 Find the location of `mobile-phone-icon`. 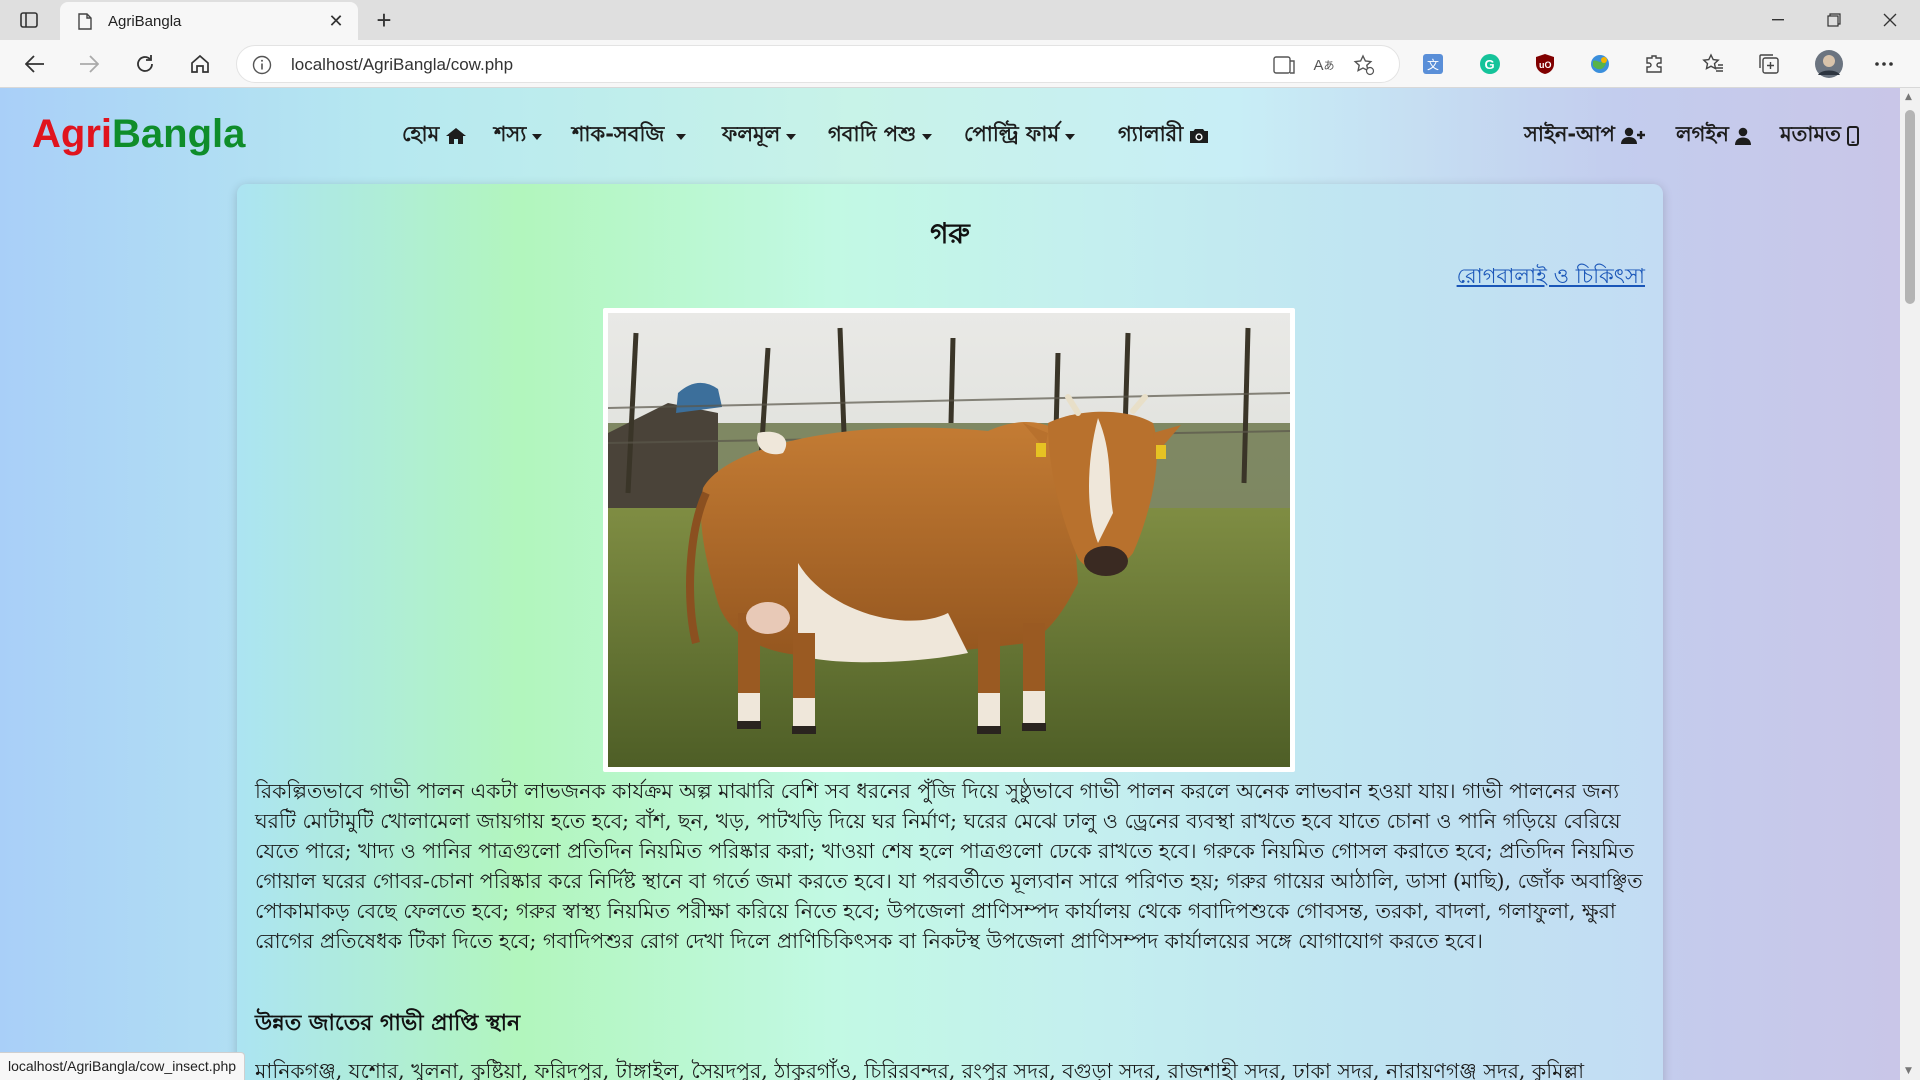

mobile-phone-icon is located at coordinates (1852, 135).